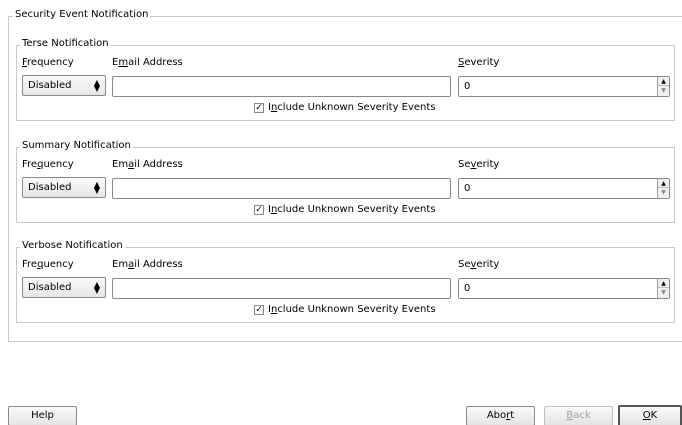 Image resolution: width=682 pixels, height=425 pixels. Describe the element at coordinates (76, 146) in the screenshot. I see `section-title: Summary Notification` at that location.